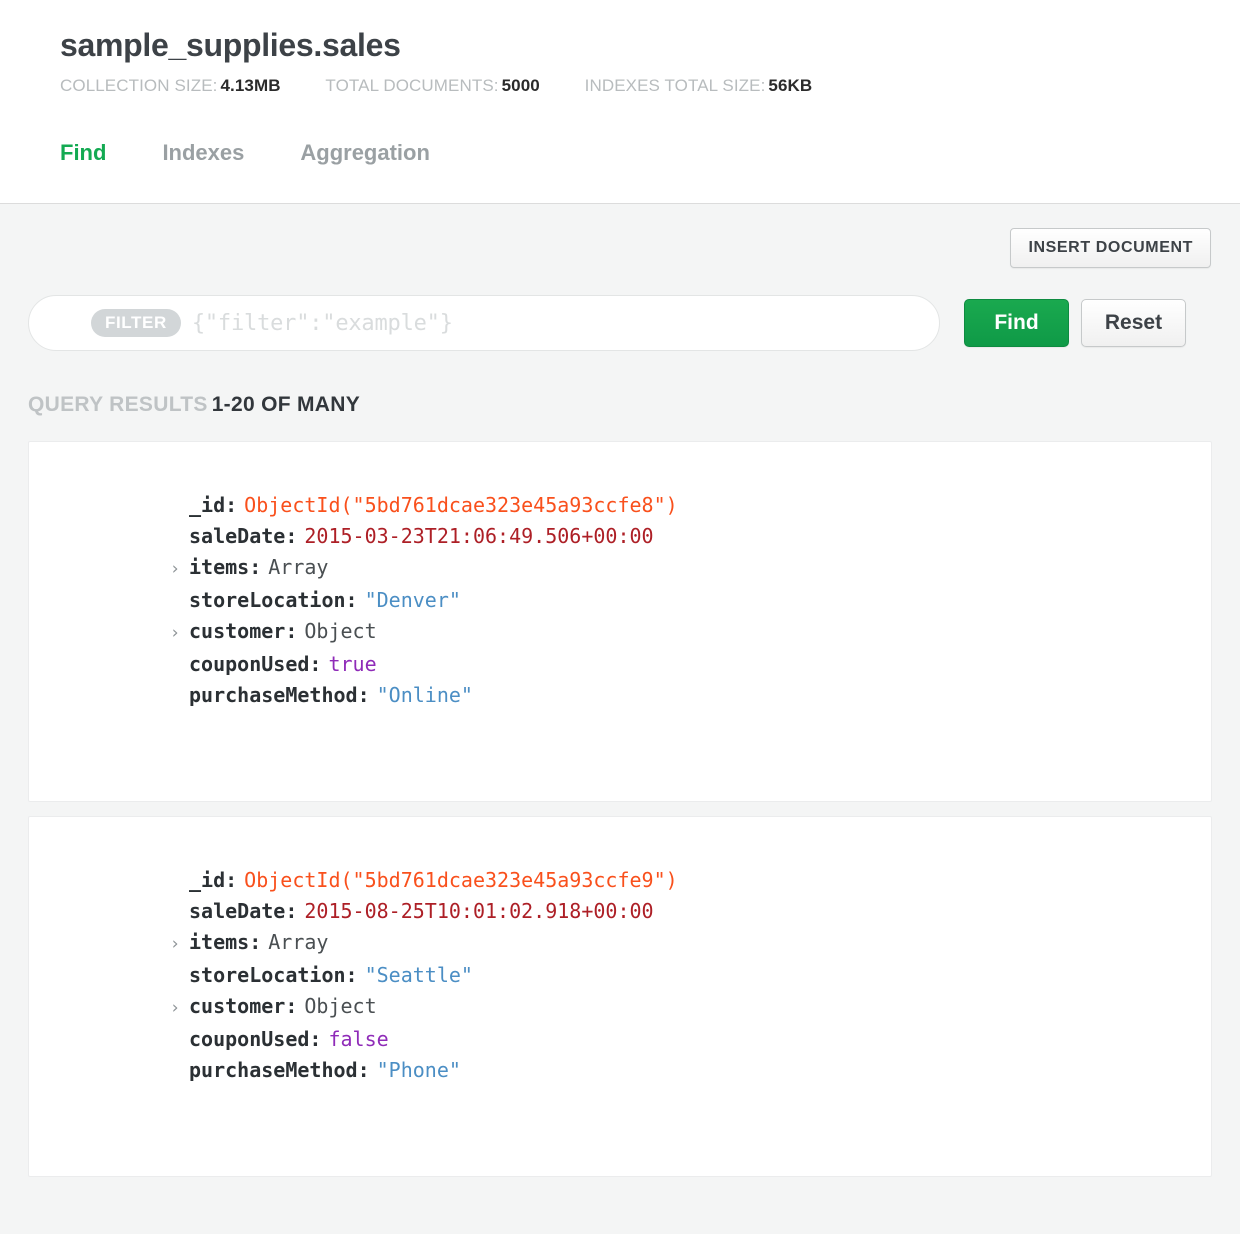 This screenshot has width=1240, height=1234. Describe the element at coordinates (1133, 323) in the screenshot. I see `reset-button: Reset` at that location.